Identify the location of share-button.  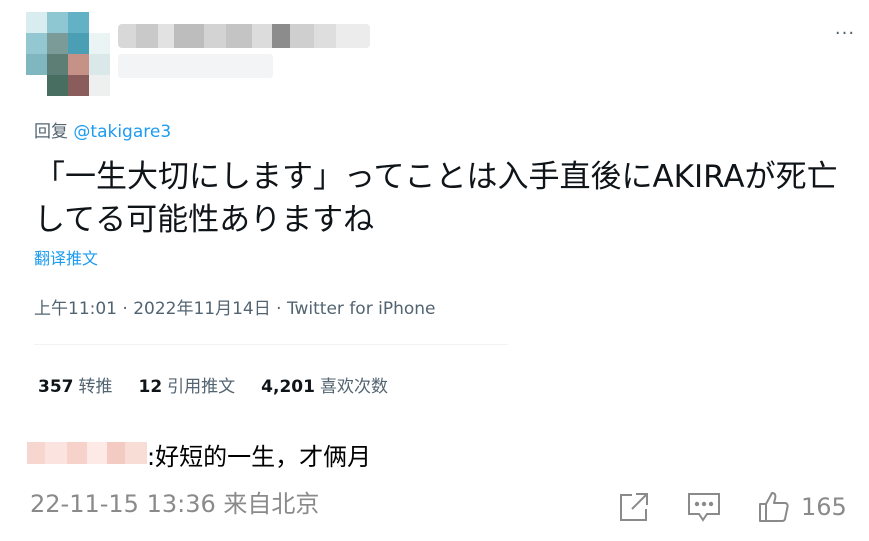
(634, 507).